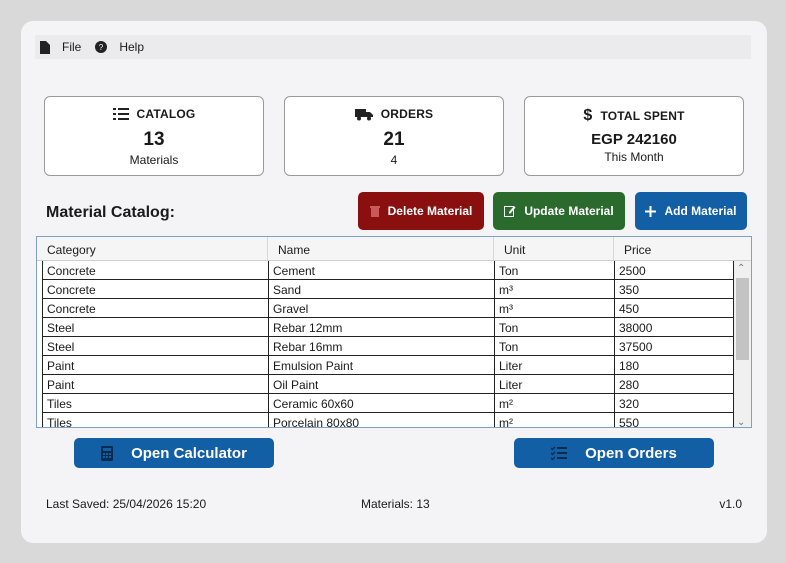  I want to click on cell-name: Rebar 16mm, so click(381, 346).